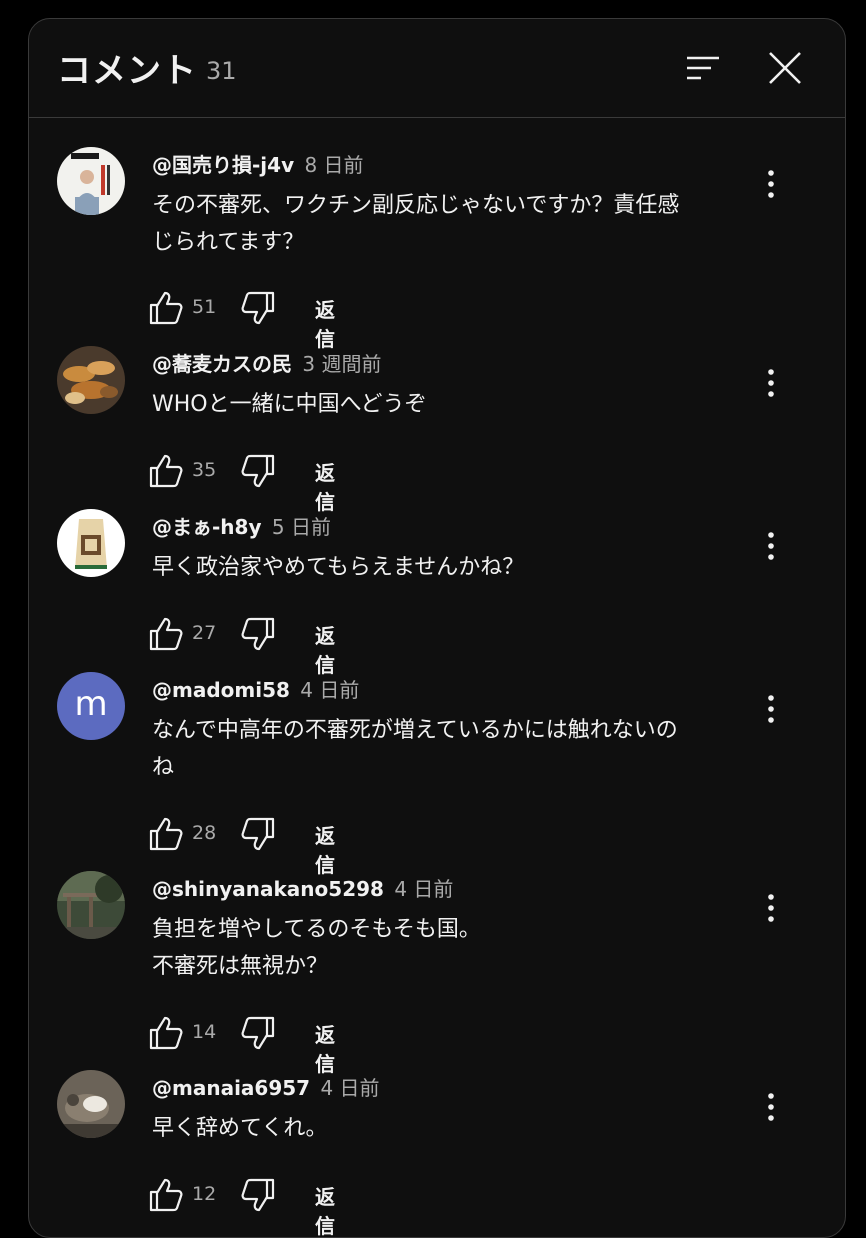 The image size is (866, 1238). I want to click on close-icon, so click(785, 68).